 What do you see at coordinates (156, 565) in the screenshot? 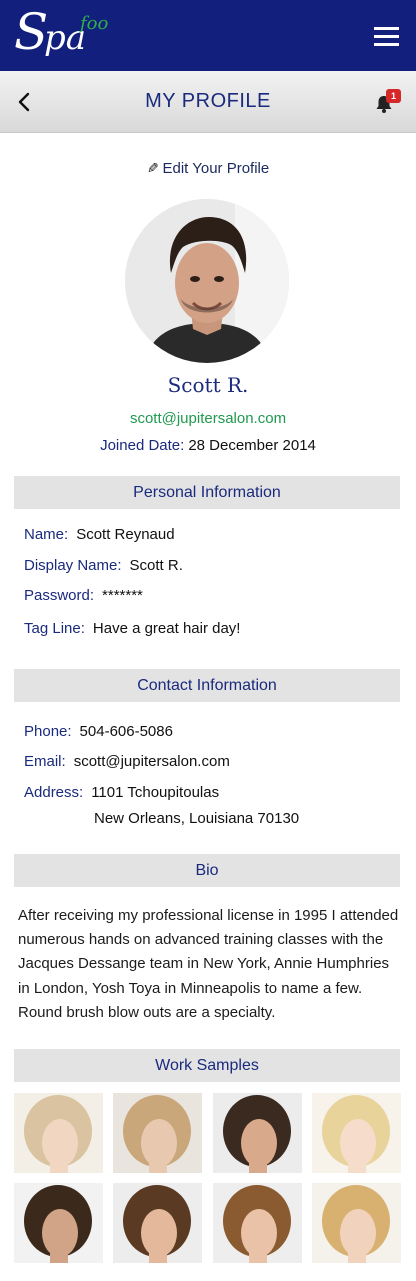
I see `field-value: Scott R.` at bounding box center [156, 565].